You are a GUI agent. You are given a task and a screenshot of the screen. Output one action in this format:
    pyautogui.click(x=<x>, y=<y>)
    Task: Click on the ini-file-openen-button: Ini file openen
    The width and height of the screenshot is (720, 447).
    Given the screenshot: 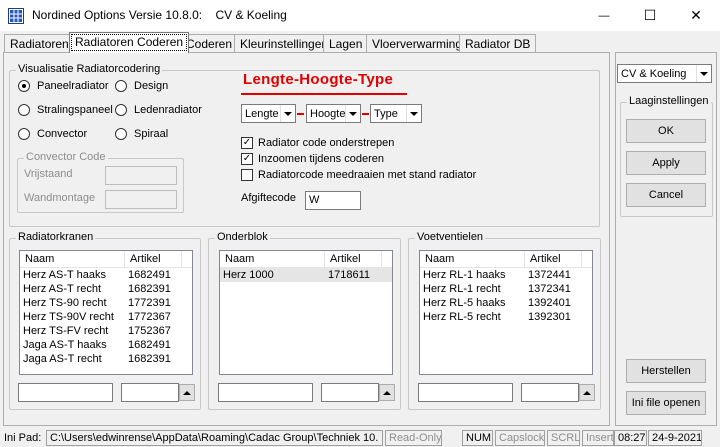 What is the action you would take?
    pyautogui.click(x=666, y=403)
    